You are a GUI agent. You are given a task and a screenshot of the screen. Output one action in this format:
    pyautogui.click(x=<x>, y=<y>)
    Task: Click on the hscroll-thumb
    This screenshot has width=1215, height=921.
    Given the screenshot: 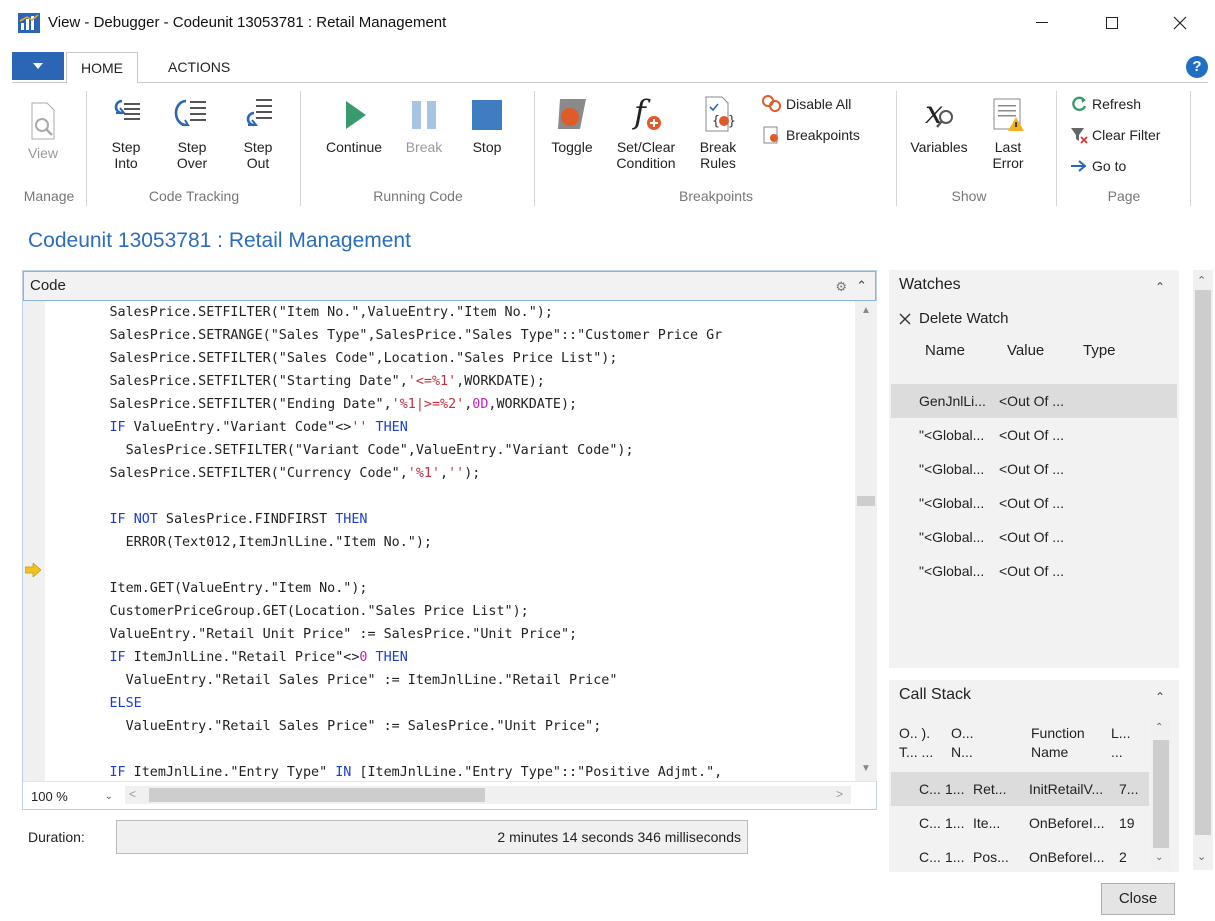 What is the action you would take?
    pyautogui.click(x=317, y=795)
    